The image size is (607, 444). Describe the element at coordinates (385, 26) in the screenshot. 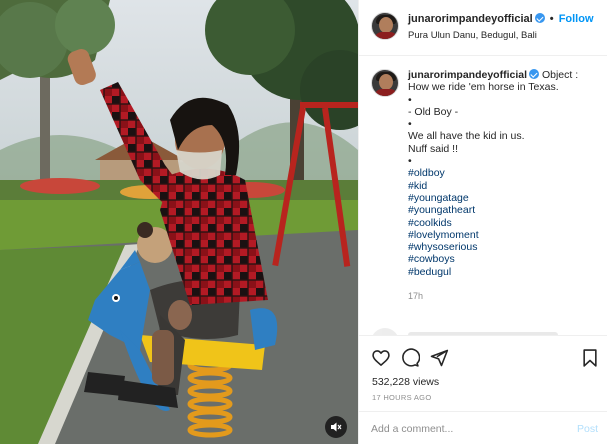

I see `avatar` at that location.